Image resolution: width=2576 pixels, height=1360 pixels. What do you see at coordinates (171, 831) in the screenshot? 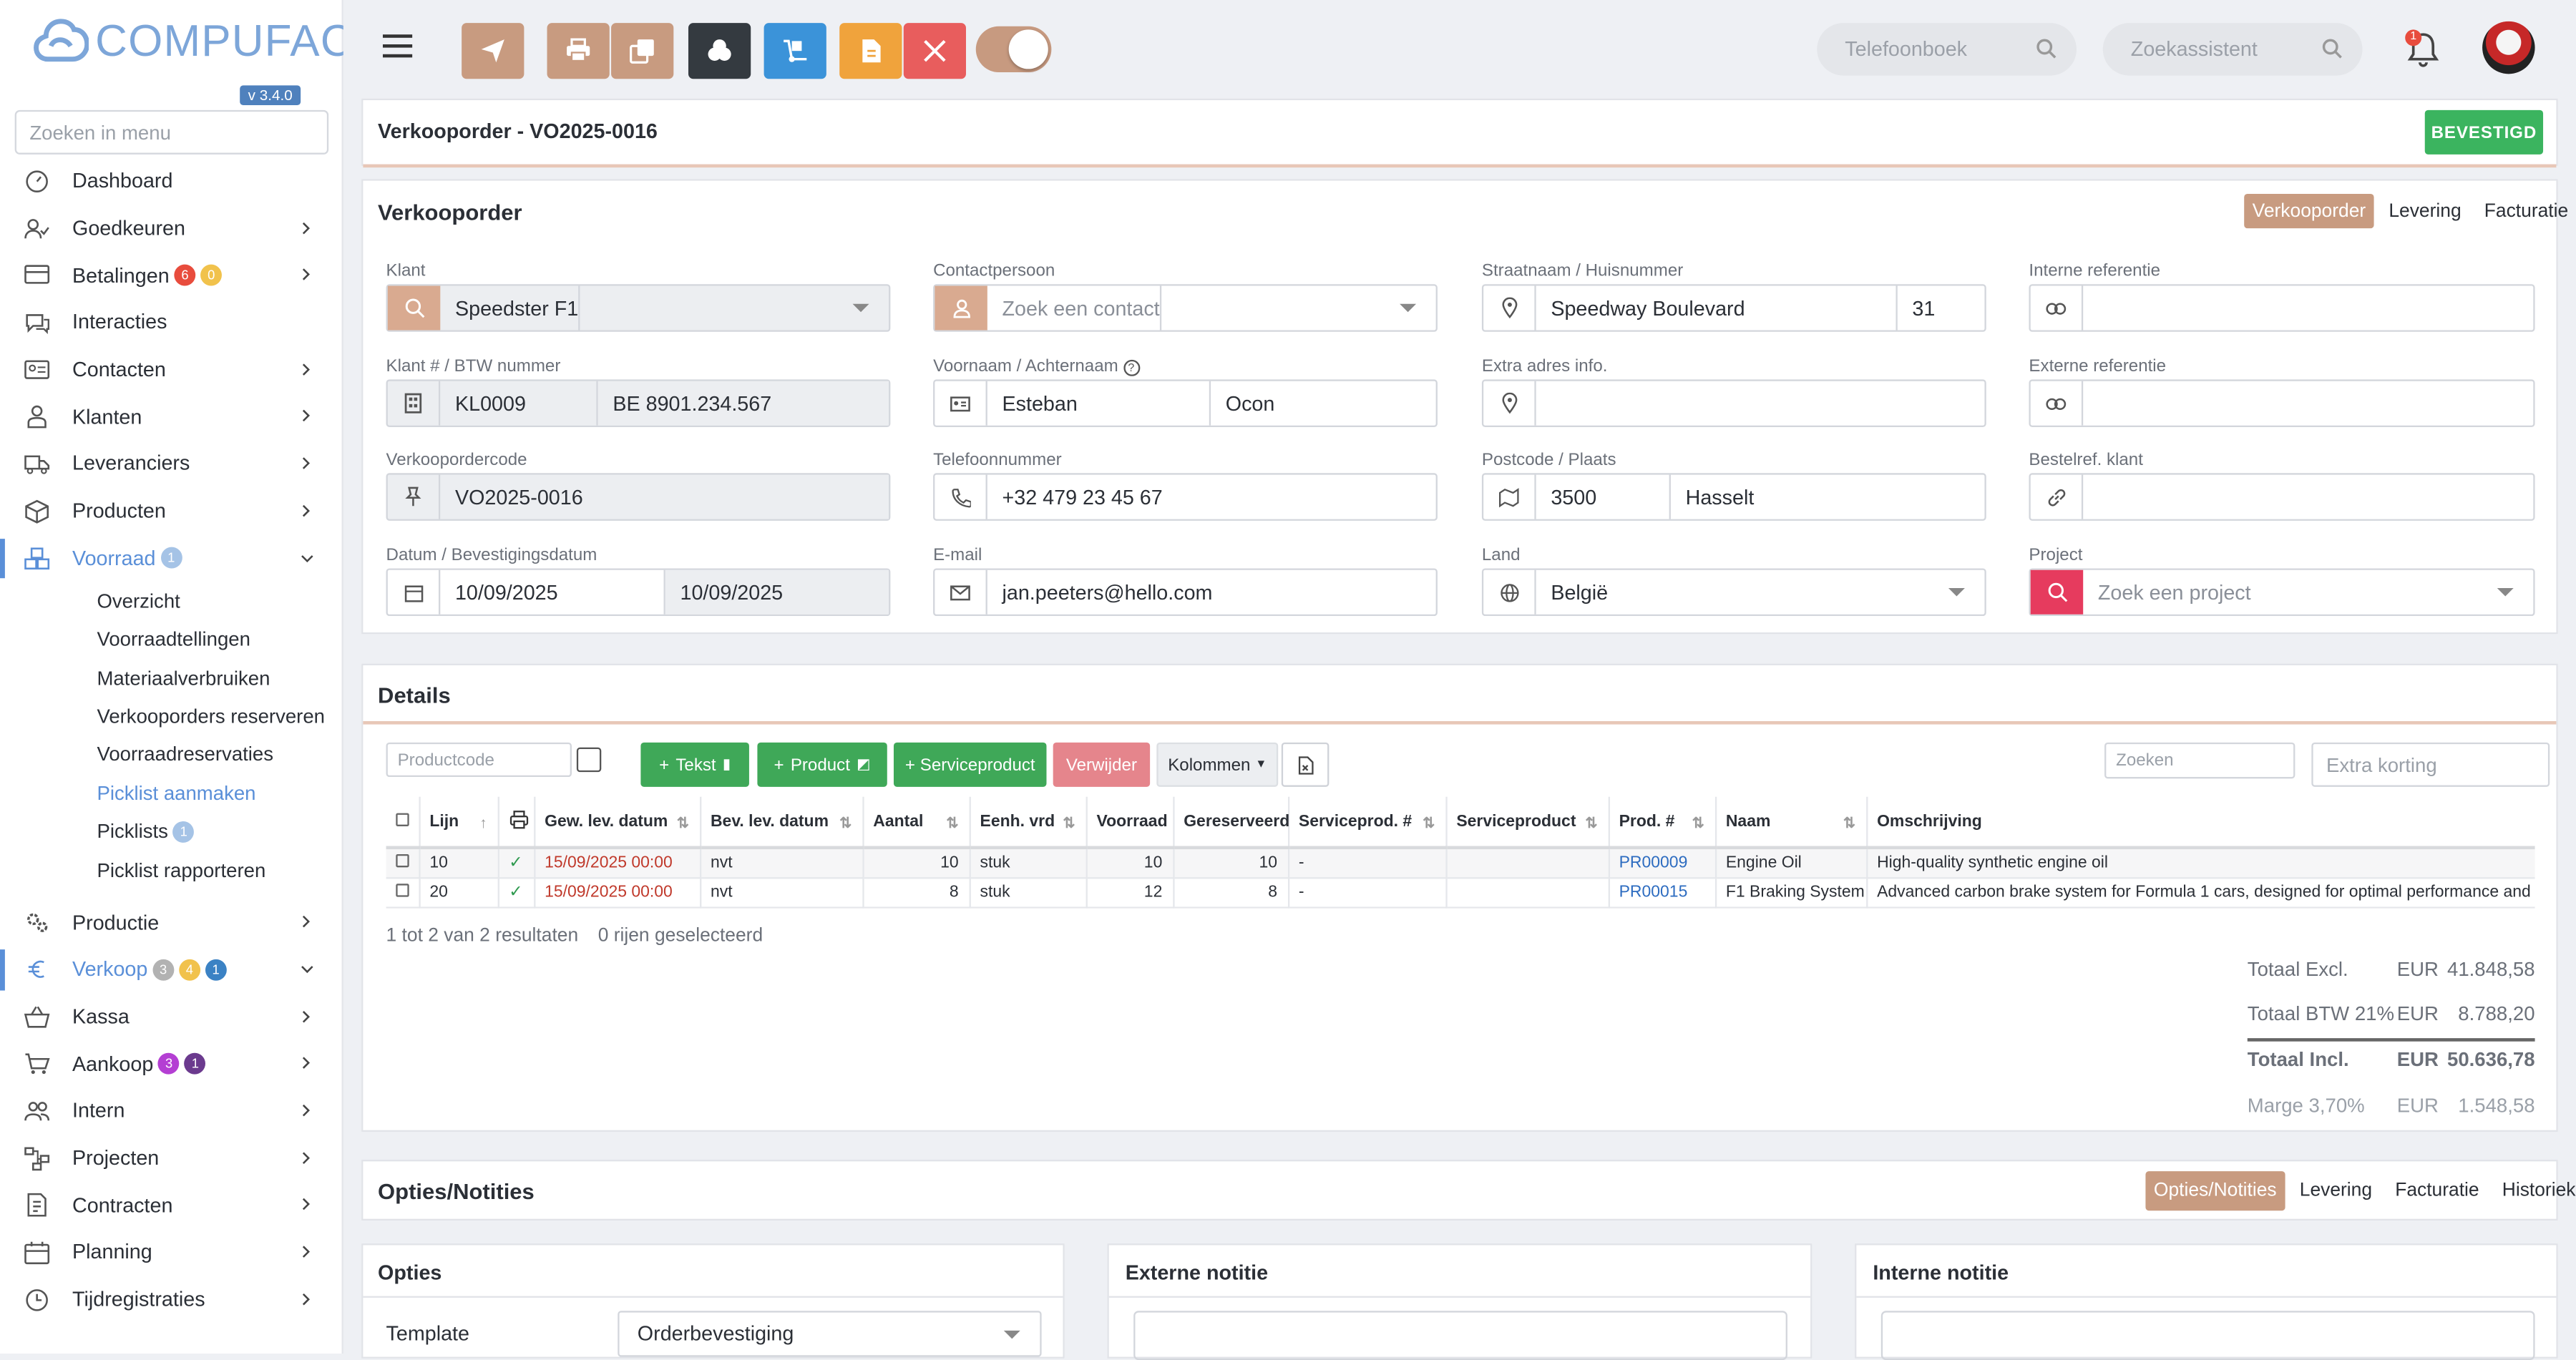
I see `submenu-item: Picklists 1` at bounding box center [171, 831].